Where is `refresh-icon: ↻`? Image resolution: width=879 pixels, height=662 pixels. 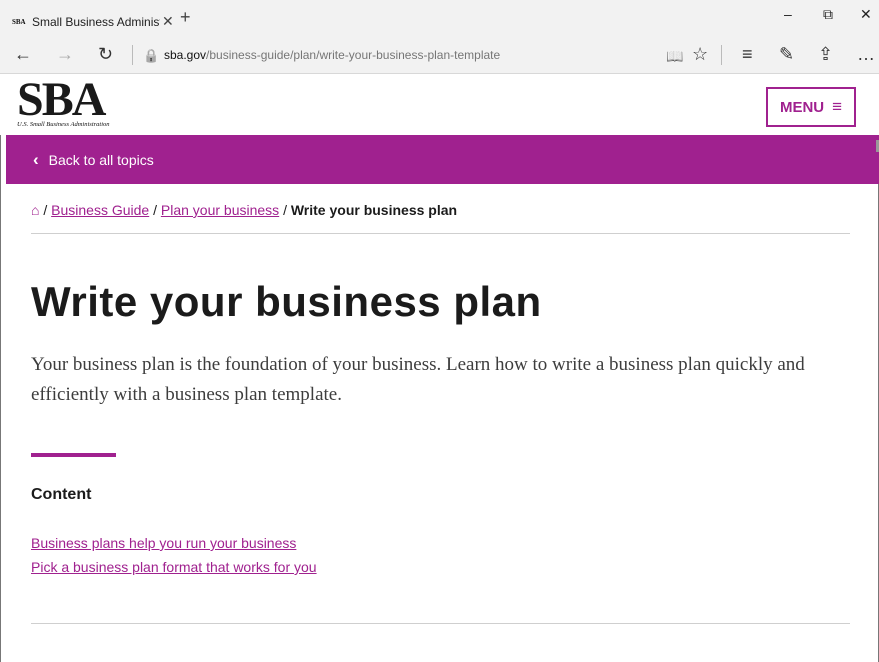 refresh-icon: ↻ is located at coordinates (105, 54).